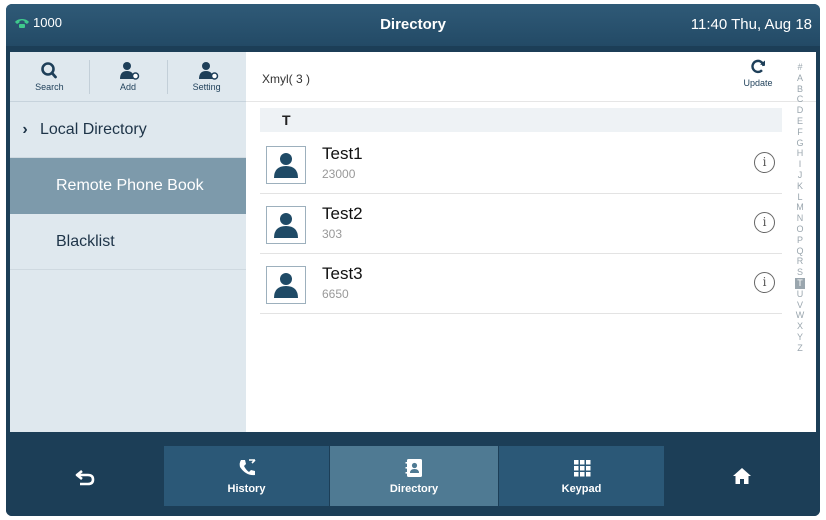 Image resolution: width=826 pixels, height=520 pixels. What do you see at coordinates (247, 467) in the screenshot?
I see `call-history-icon` at bounding box center [247, 467].